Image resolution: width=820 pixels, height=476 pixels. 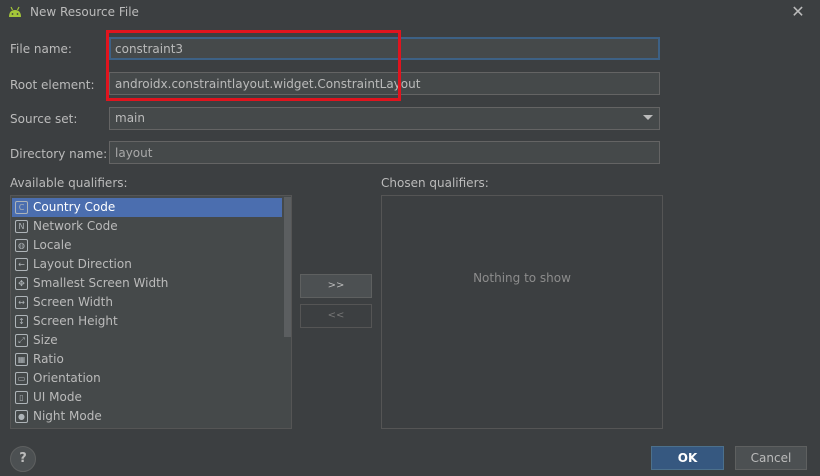 What do you see at coordinates (44, 119) in the screenshot?
I see `source-set-label: Source set:` at bounding box center [44, 119].